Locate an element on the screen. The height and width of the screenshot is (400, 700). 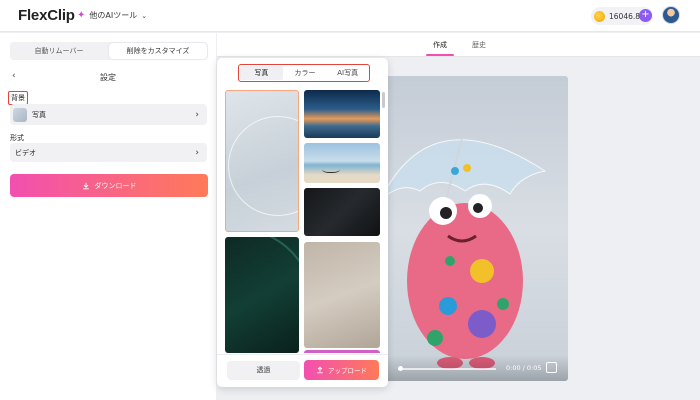
add-credits-button: + is located at coordinates (645, 15).